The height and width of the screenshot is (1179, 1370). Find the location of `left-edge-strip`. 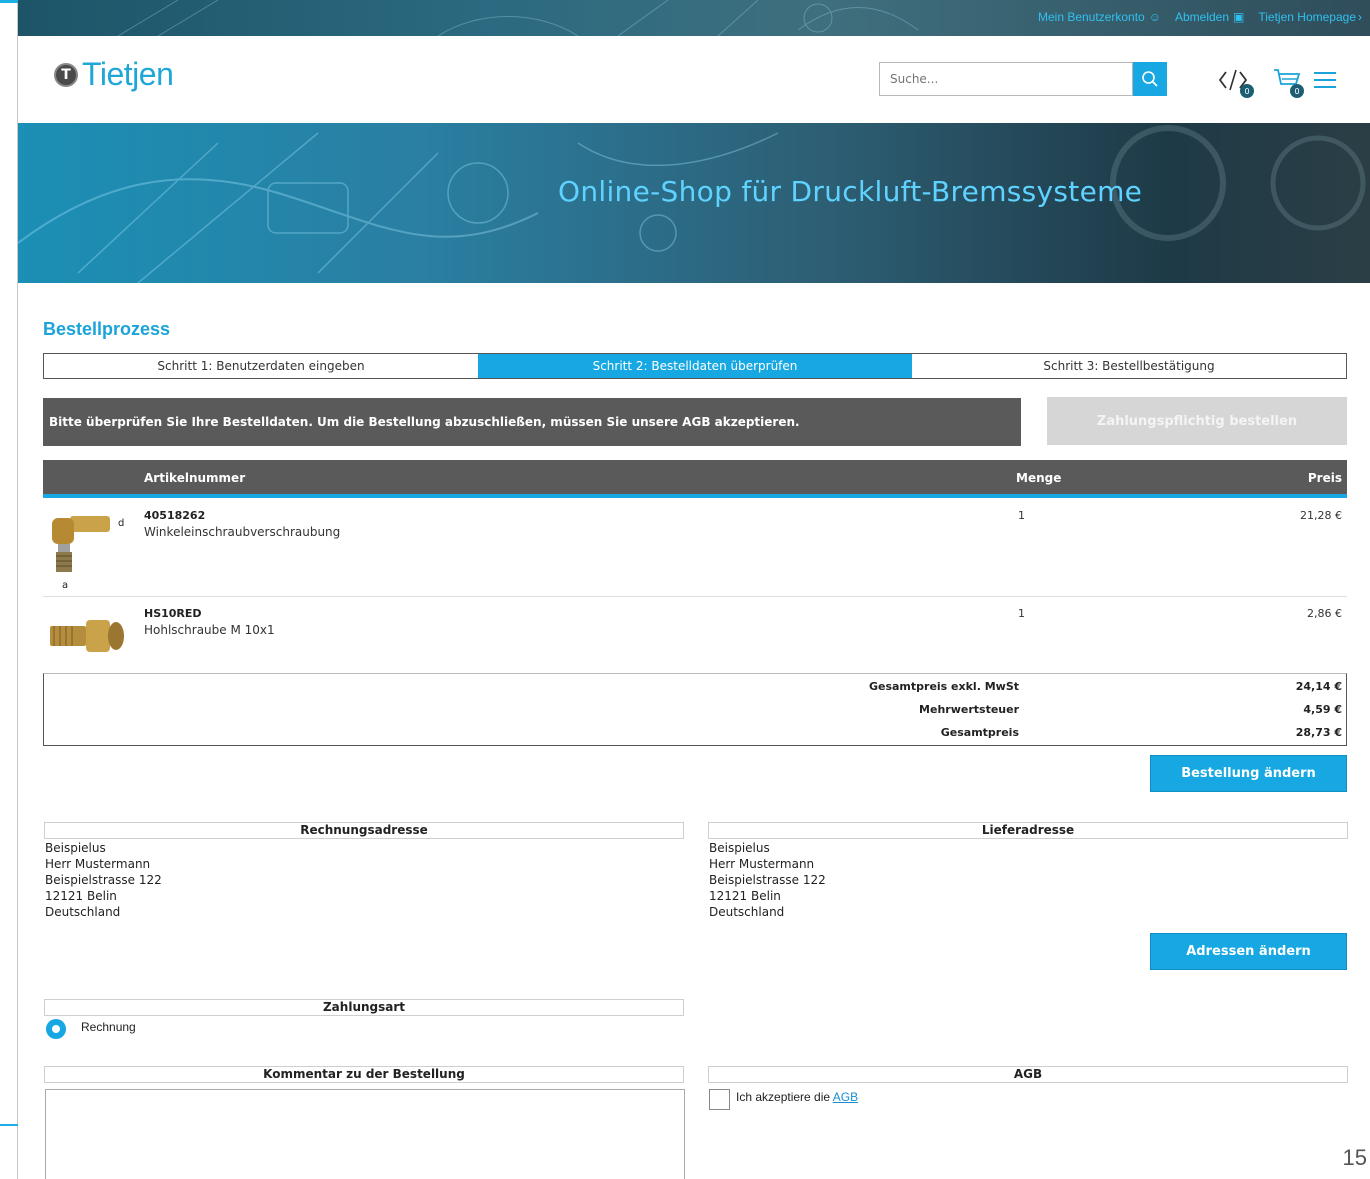

left-edge-strip is located at coordinates (9, 589).